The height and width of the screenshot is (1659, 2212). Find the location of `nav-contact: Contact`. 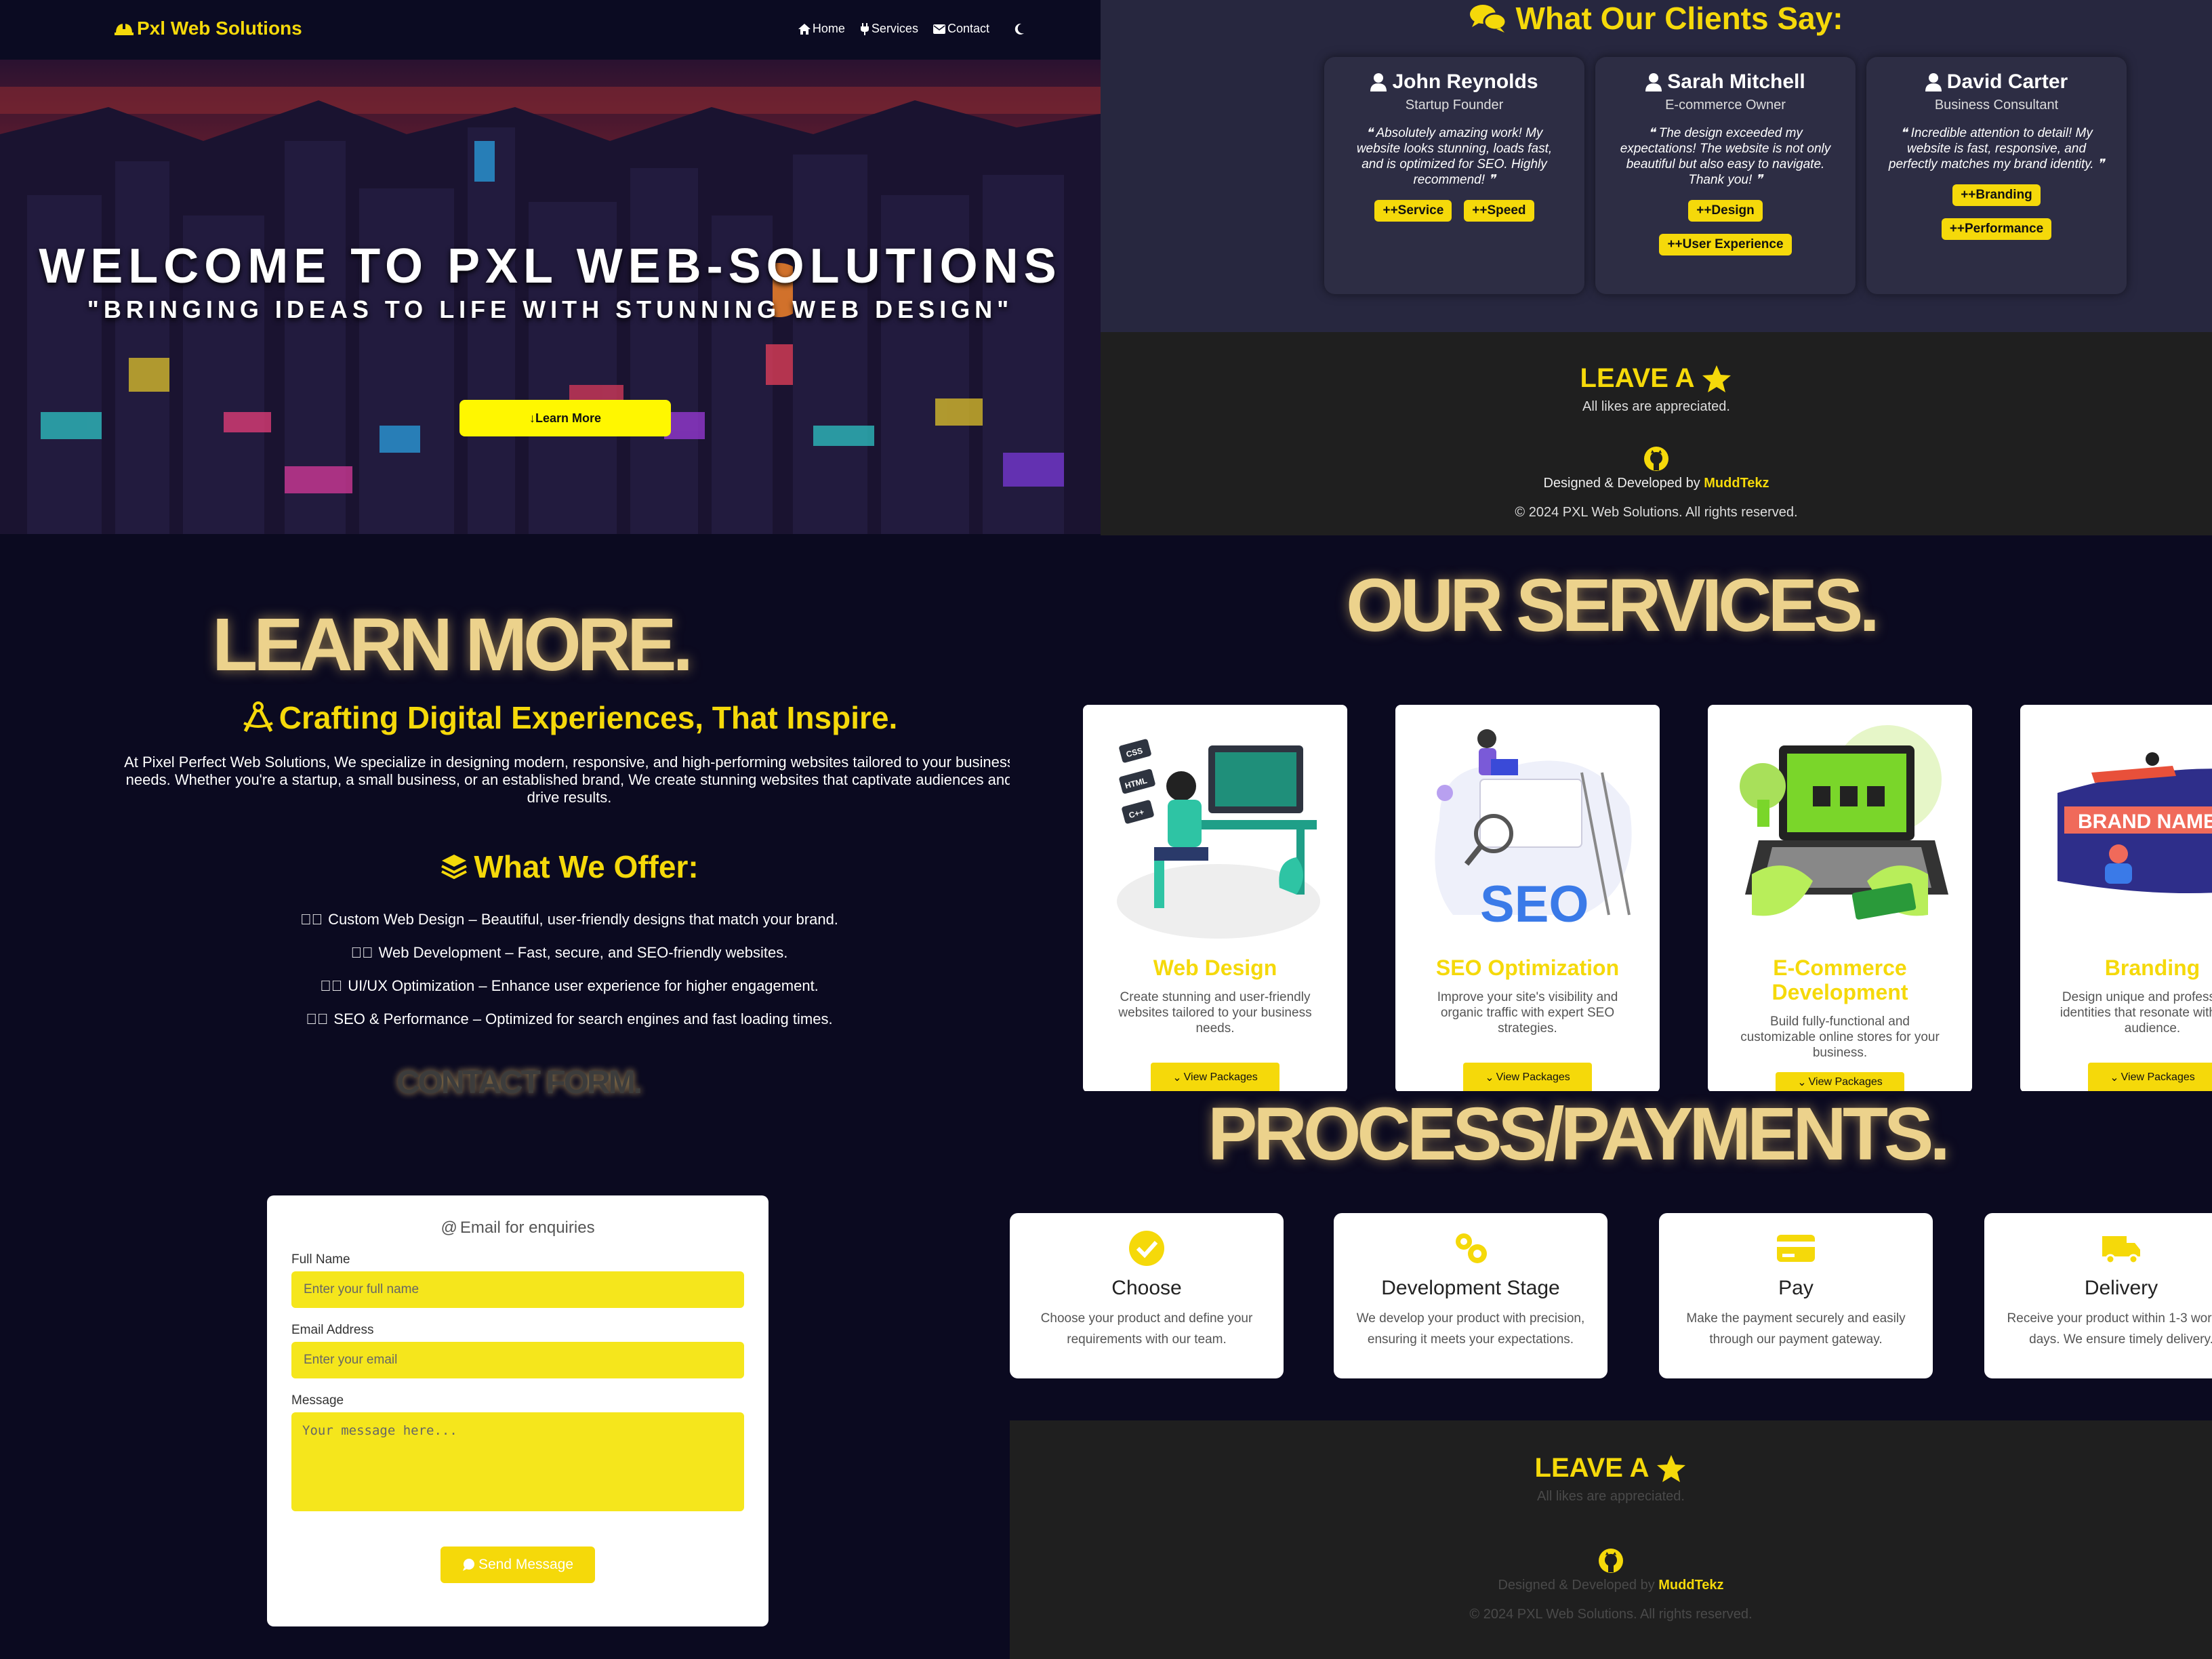

nav-contact: Contact is located at coordinates (961, 29).